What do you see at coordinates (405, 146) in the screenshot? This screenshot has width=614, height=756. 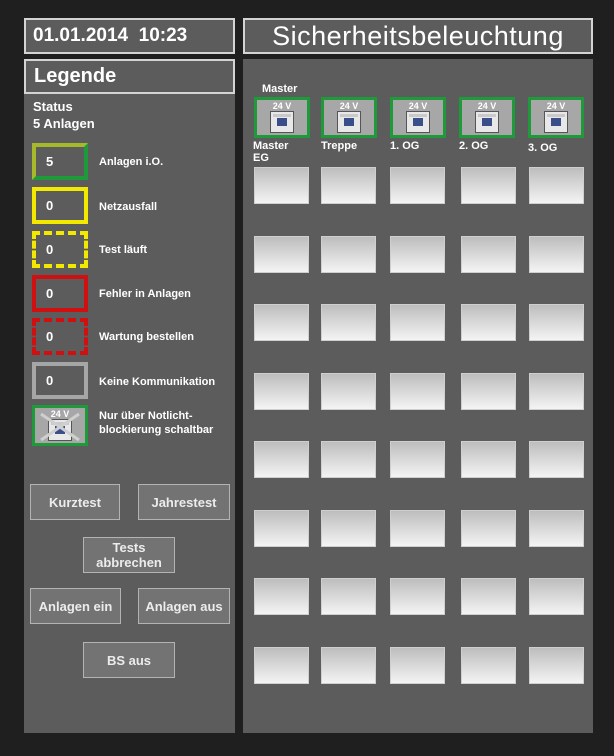 I see `column-label-1-og: 1. OG` at bounding box center [405, 146].